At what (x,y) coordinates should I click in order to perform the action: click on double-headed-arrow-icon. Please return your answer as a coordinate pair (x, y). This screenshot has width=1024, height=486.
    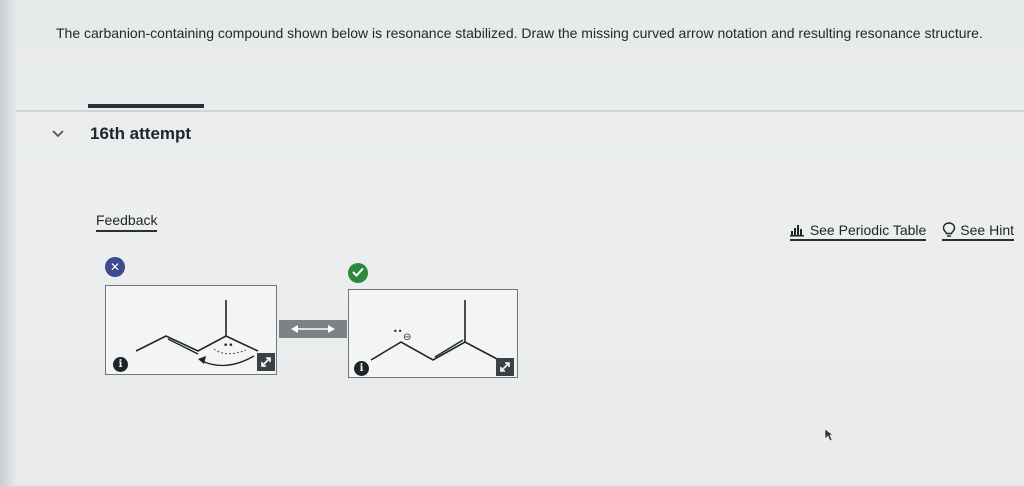
    Looking at the image, I should click on (313, 329).